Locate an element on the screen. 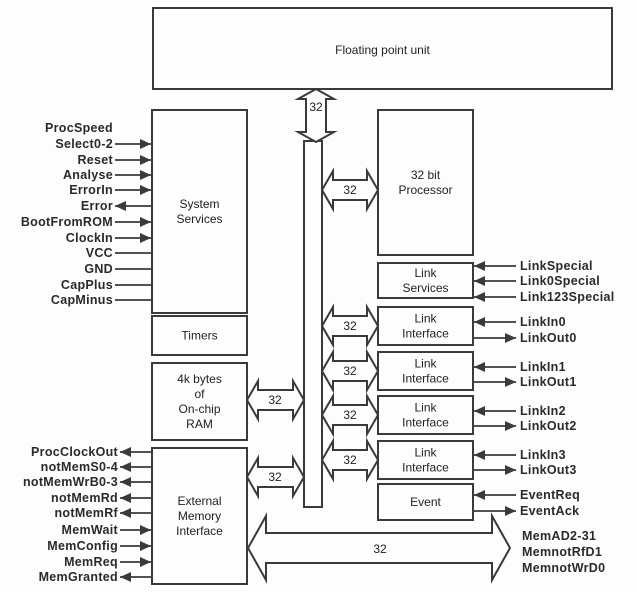 Image resolution: width=636 pixels, height=593 pixels. signal-select0-2: Select0-2 is located at coordinates (103, 144).